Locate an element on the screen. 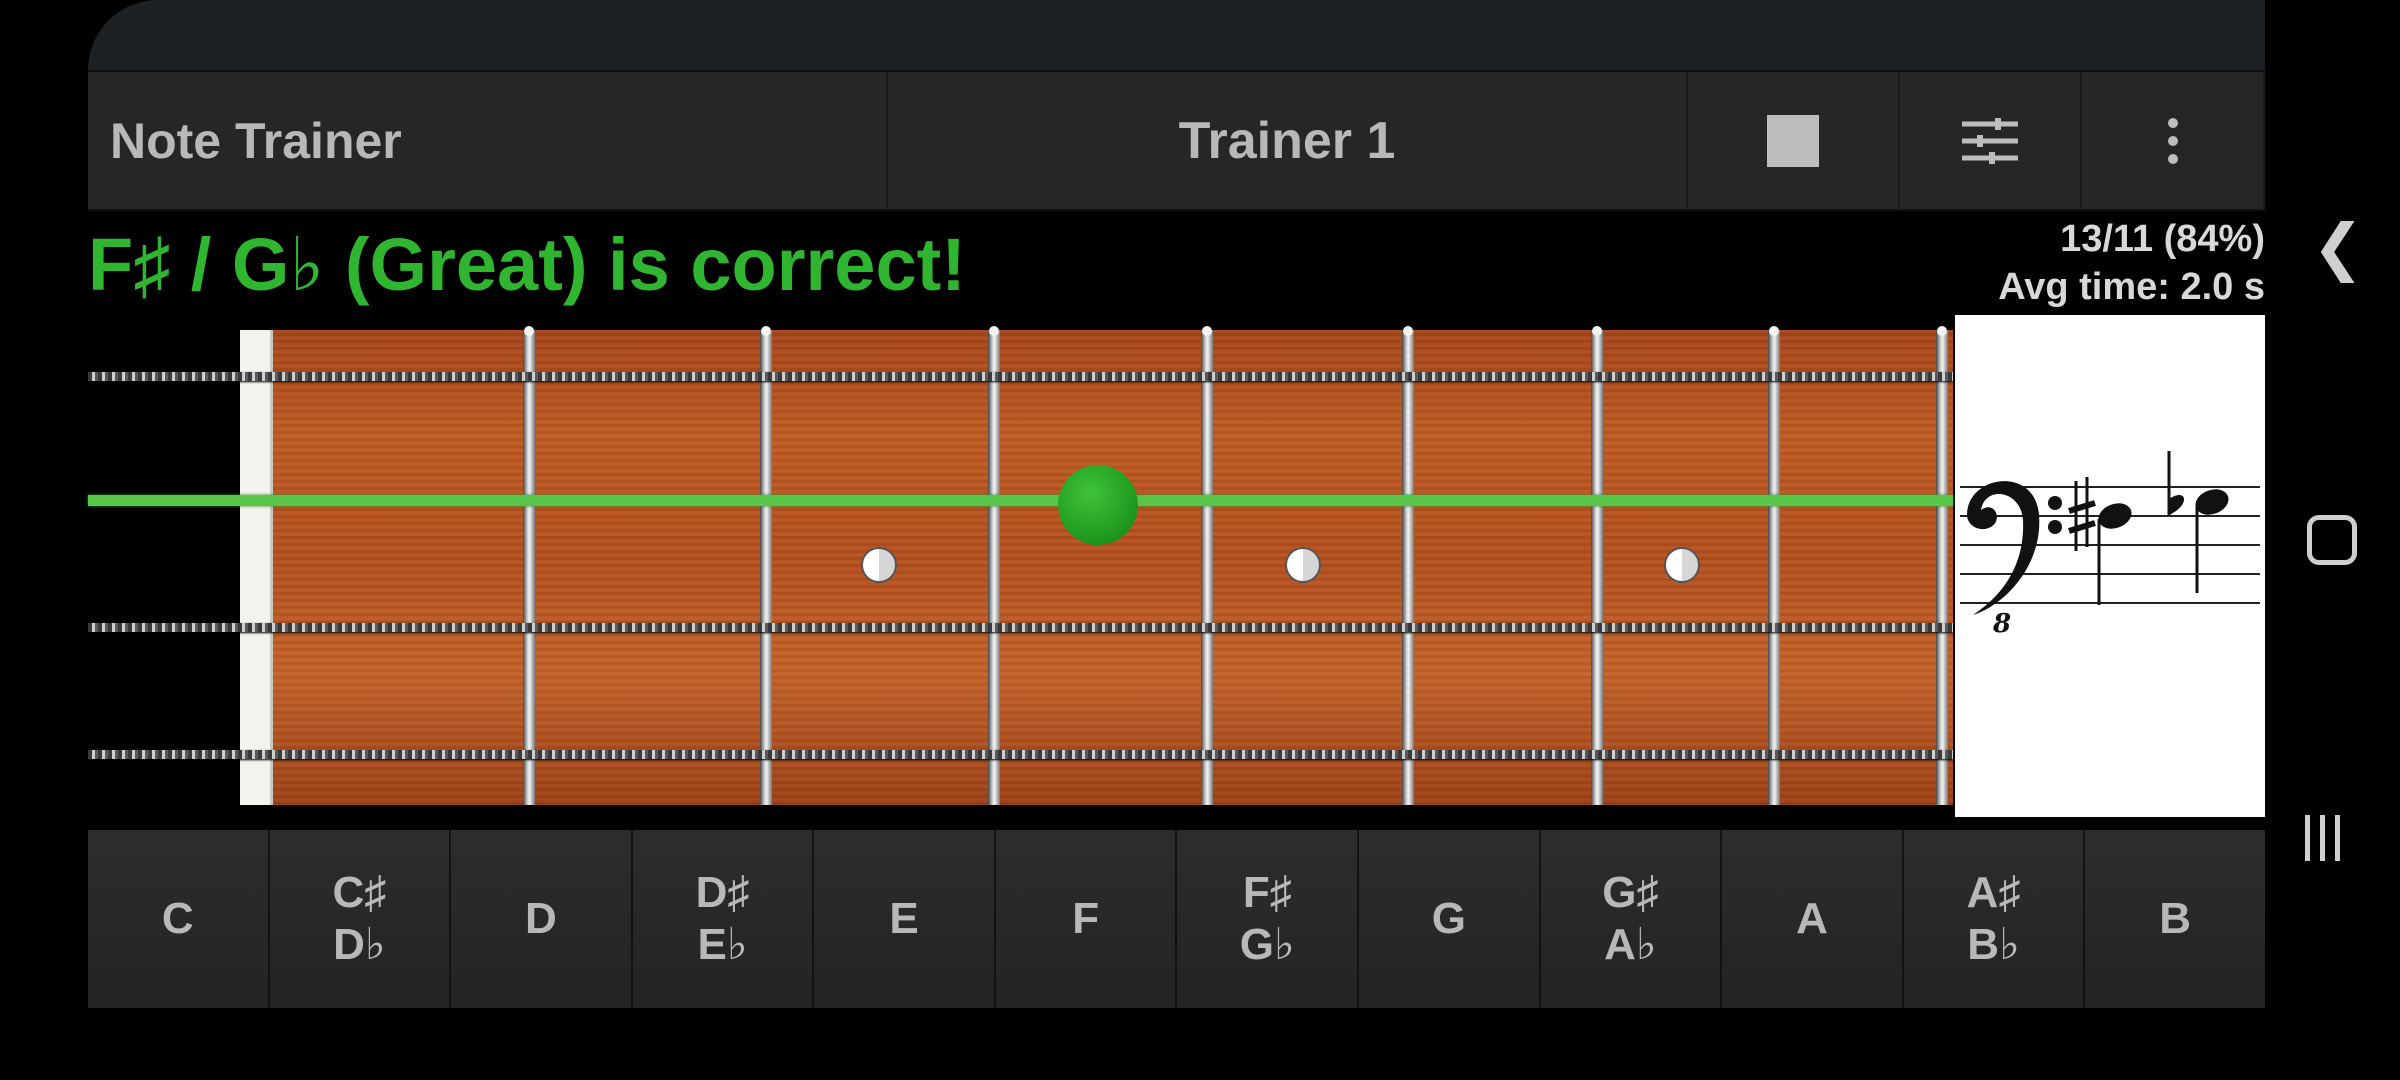 The height and width of the screenshot is (1080, 2400). note-label: F♯ is located at coordinates (1267, 892).